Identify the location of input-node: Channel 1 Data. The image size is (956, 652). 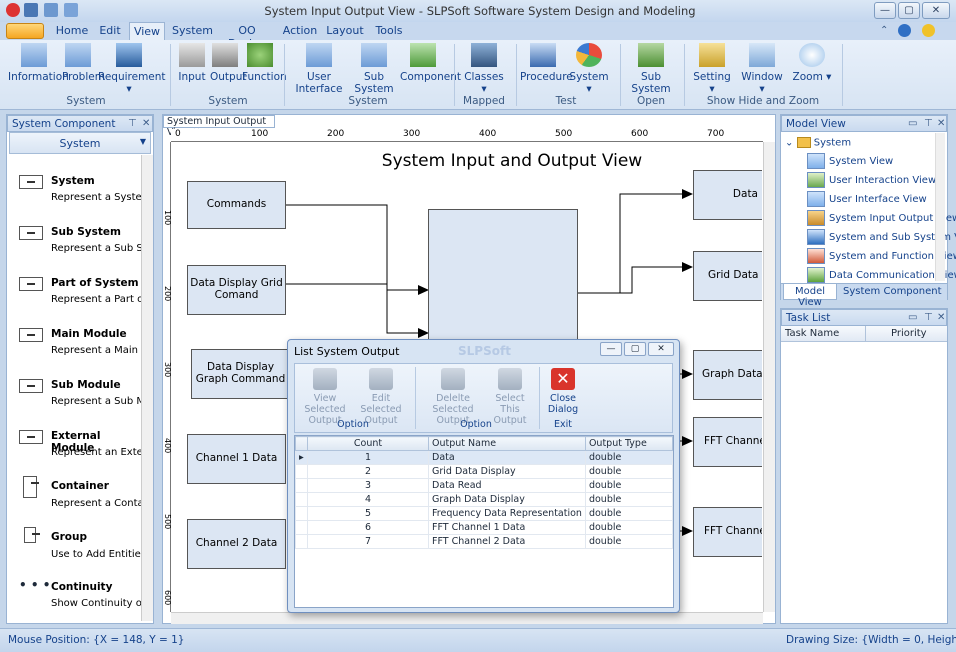
(236, 459).